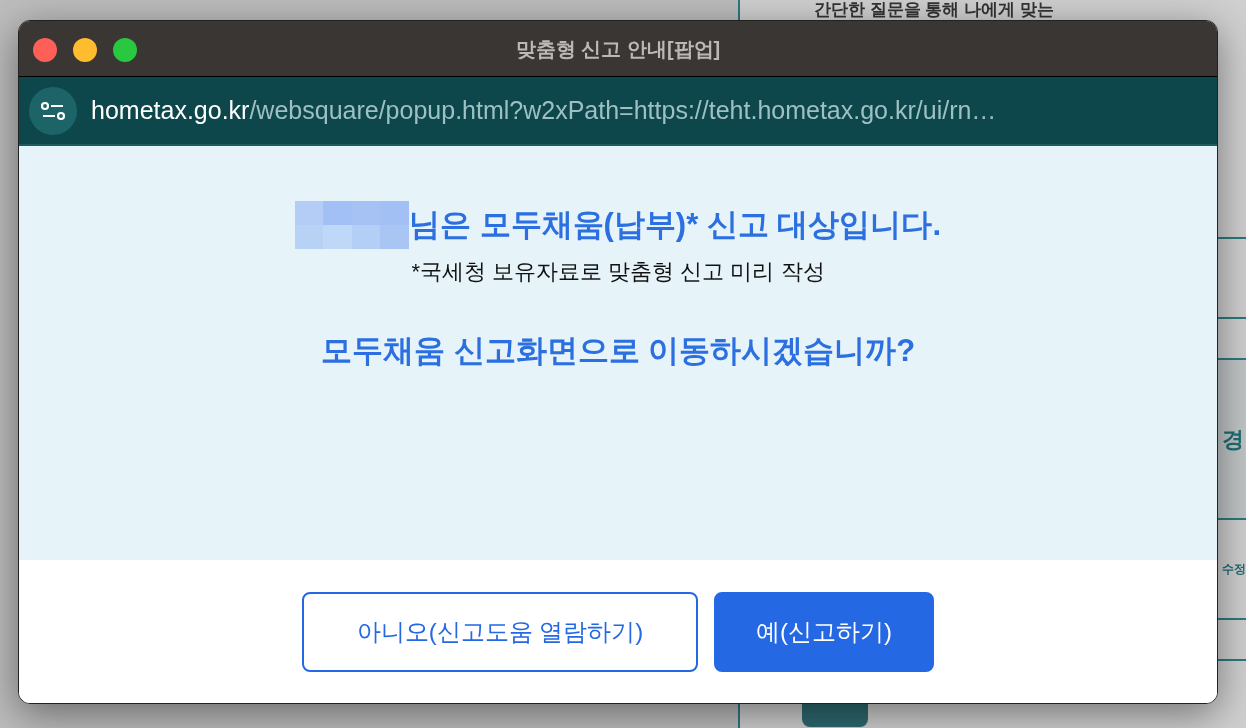  I want to click on window-title: 맞춤형 신고 안내[팝업], so click(618, 49).